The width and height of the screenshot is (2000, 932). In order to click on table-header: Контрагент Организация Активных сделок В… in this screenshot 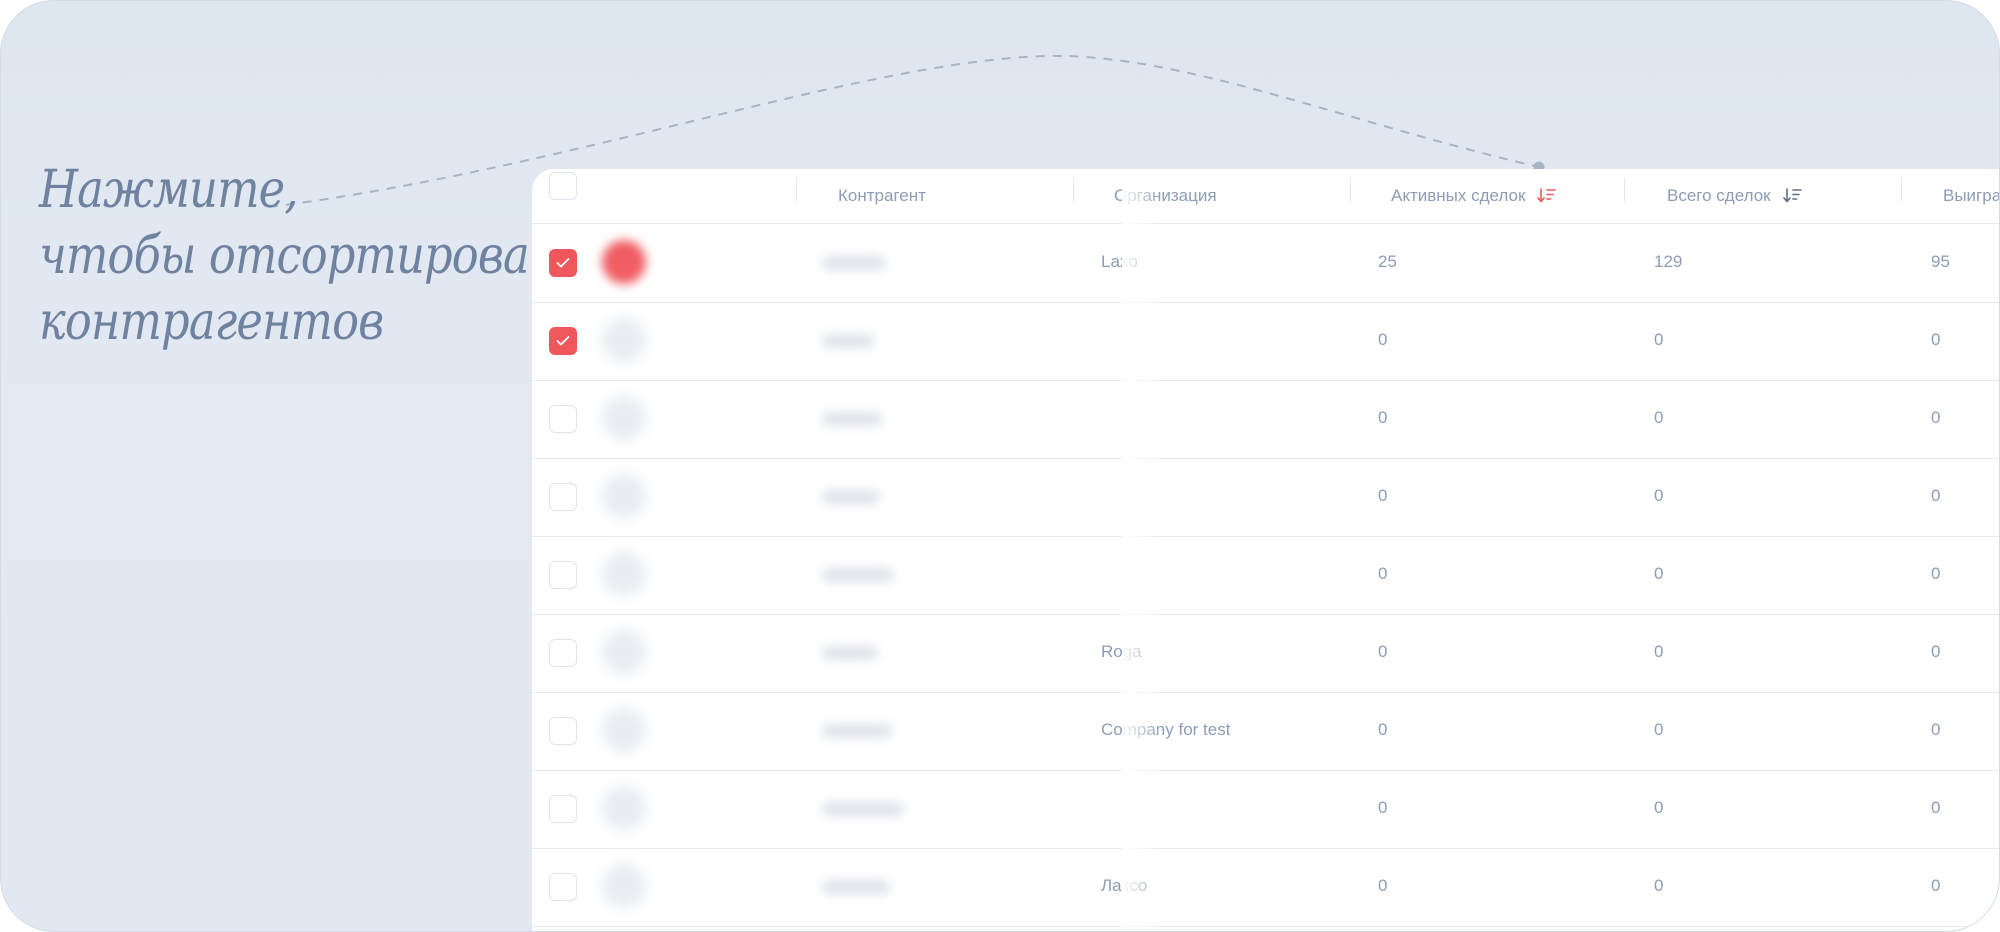, I will do `click(1266, 196)`.